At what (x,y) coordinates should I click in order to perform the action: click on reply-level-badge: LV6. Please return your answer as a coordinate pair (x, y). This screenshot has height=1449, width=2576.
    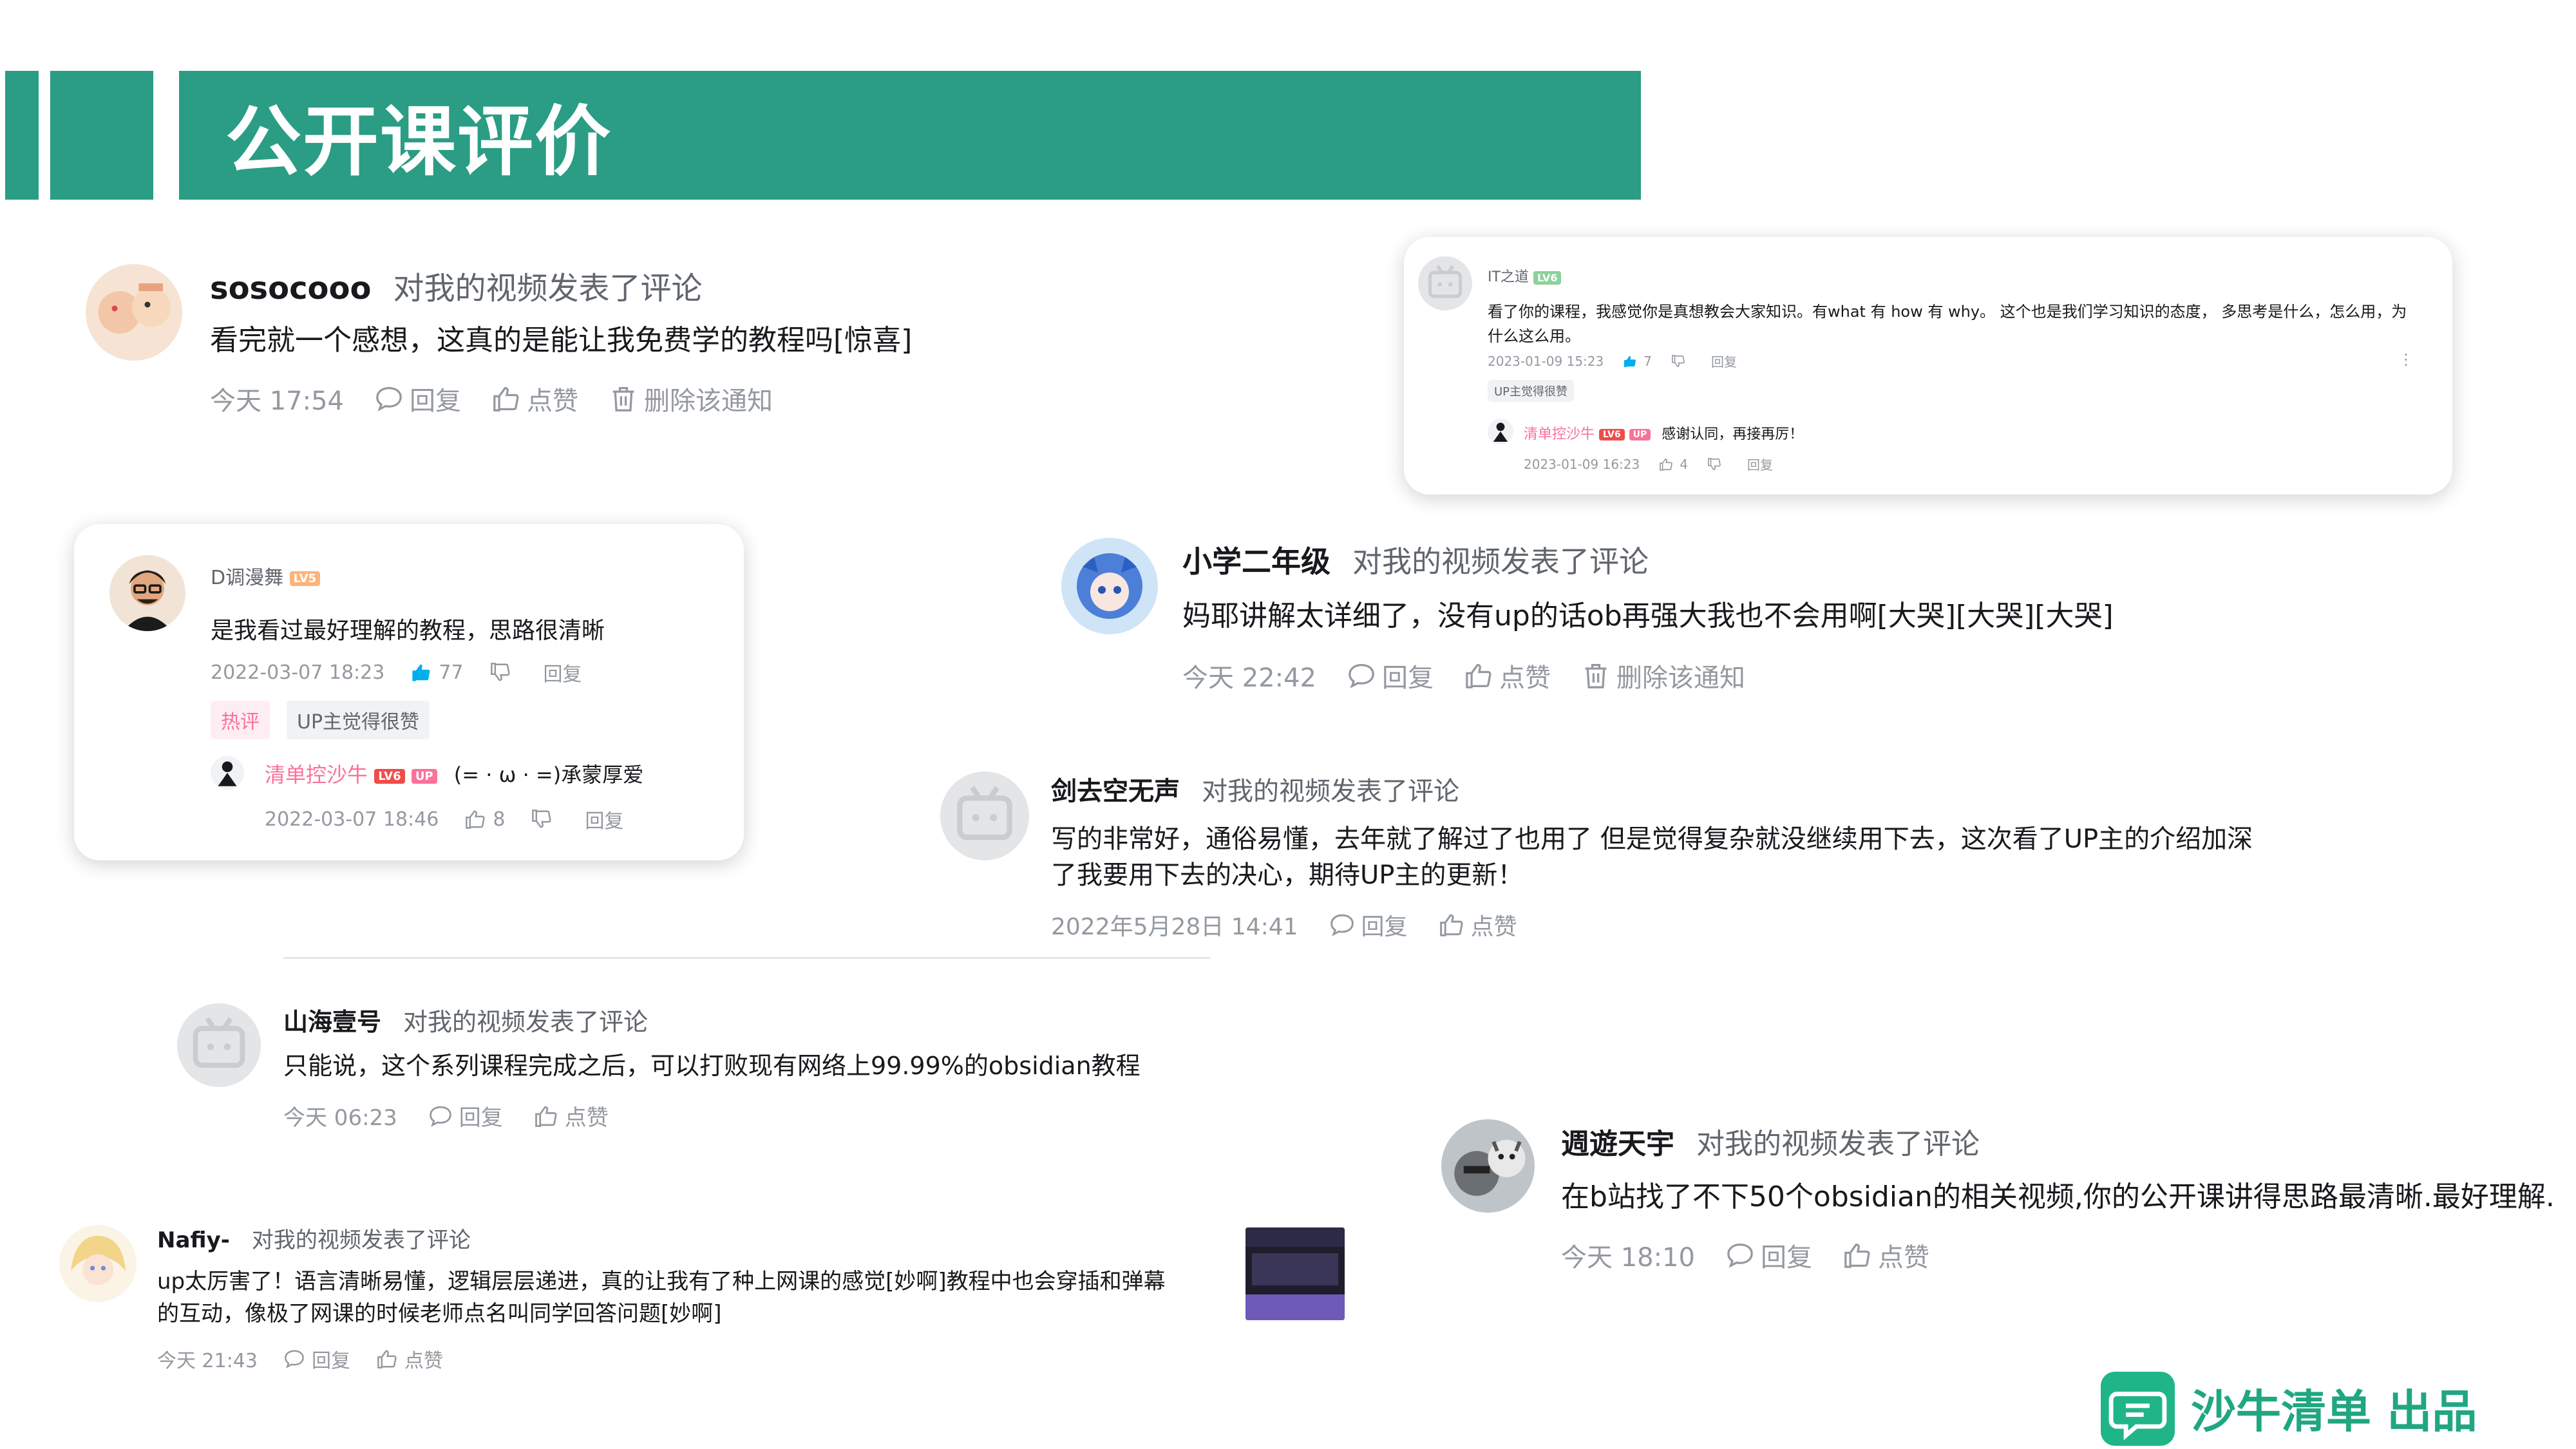
    Looking at the image, I should click on (389, 776).